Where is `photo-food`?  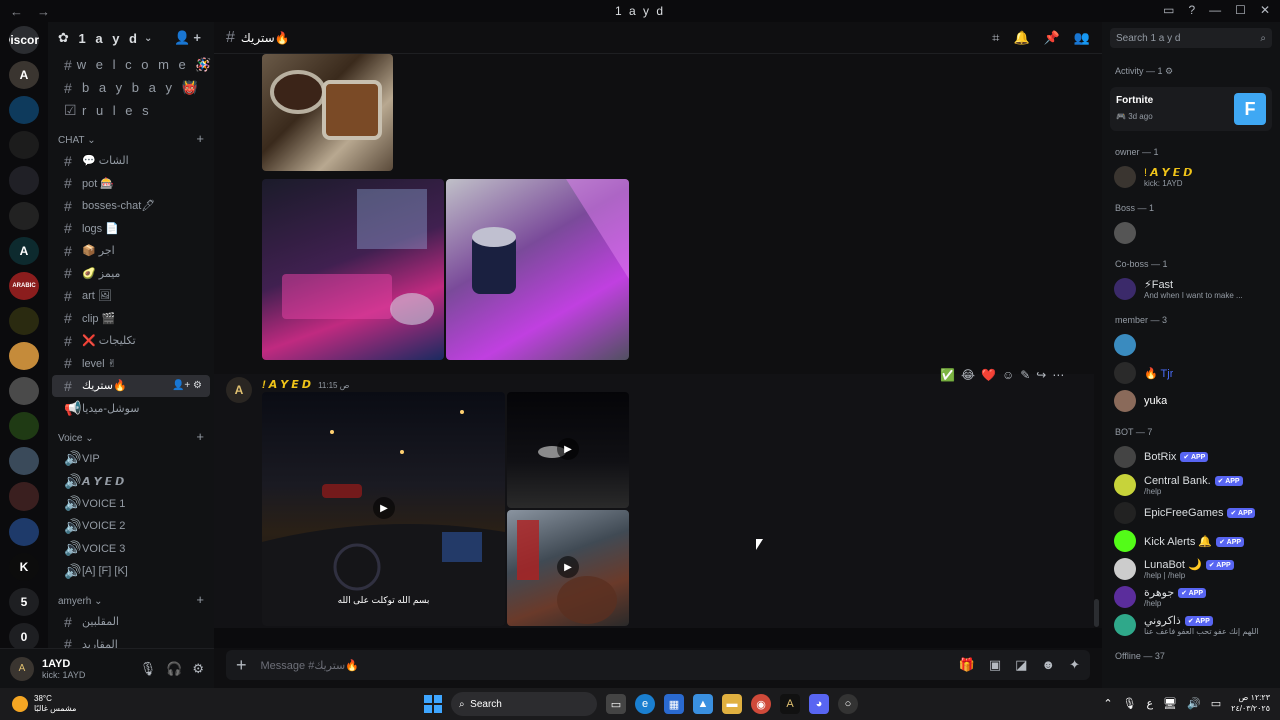 photo-food is located at coordinates (327, 112).